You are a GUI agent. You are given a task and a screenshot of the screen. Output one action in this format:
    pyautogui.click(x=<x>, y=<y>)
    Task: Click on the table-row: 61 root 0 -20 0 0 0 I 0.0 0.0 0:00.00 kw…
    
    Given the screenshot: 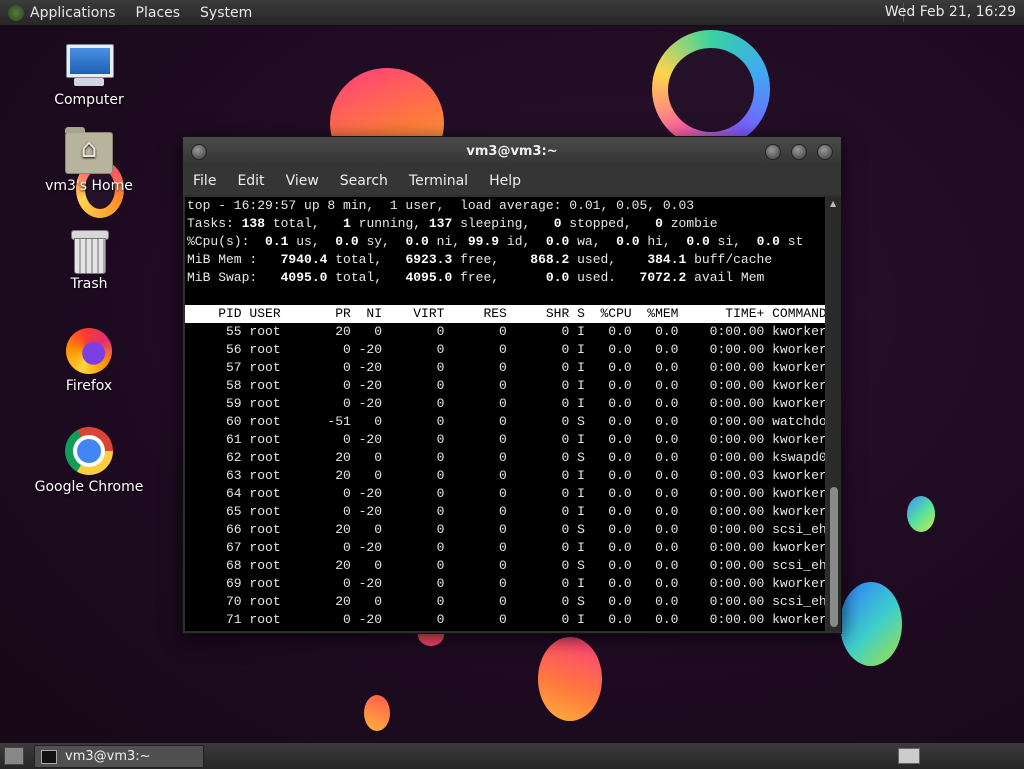 What is the action you would take?
    pyautogui.click(x=506, y=439)
    